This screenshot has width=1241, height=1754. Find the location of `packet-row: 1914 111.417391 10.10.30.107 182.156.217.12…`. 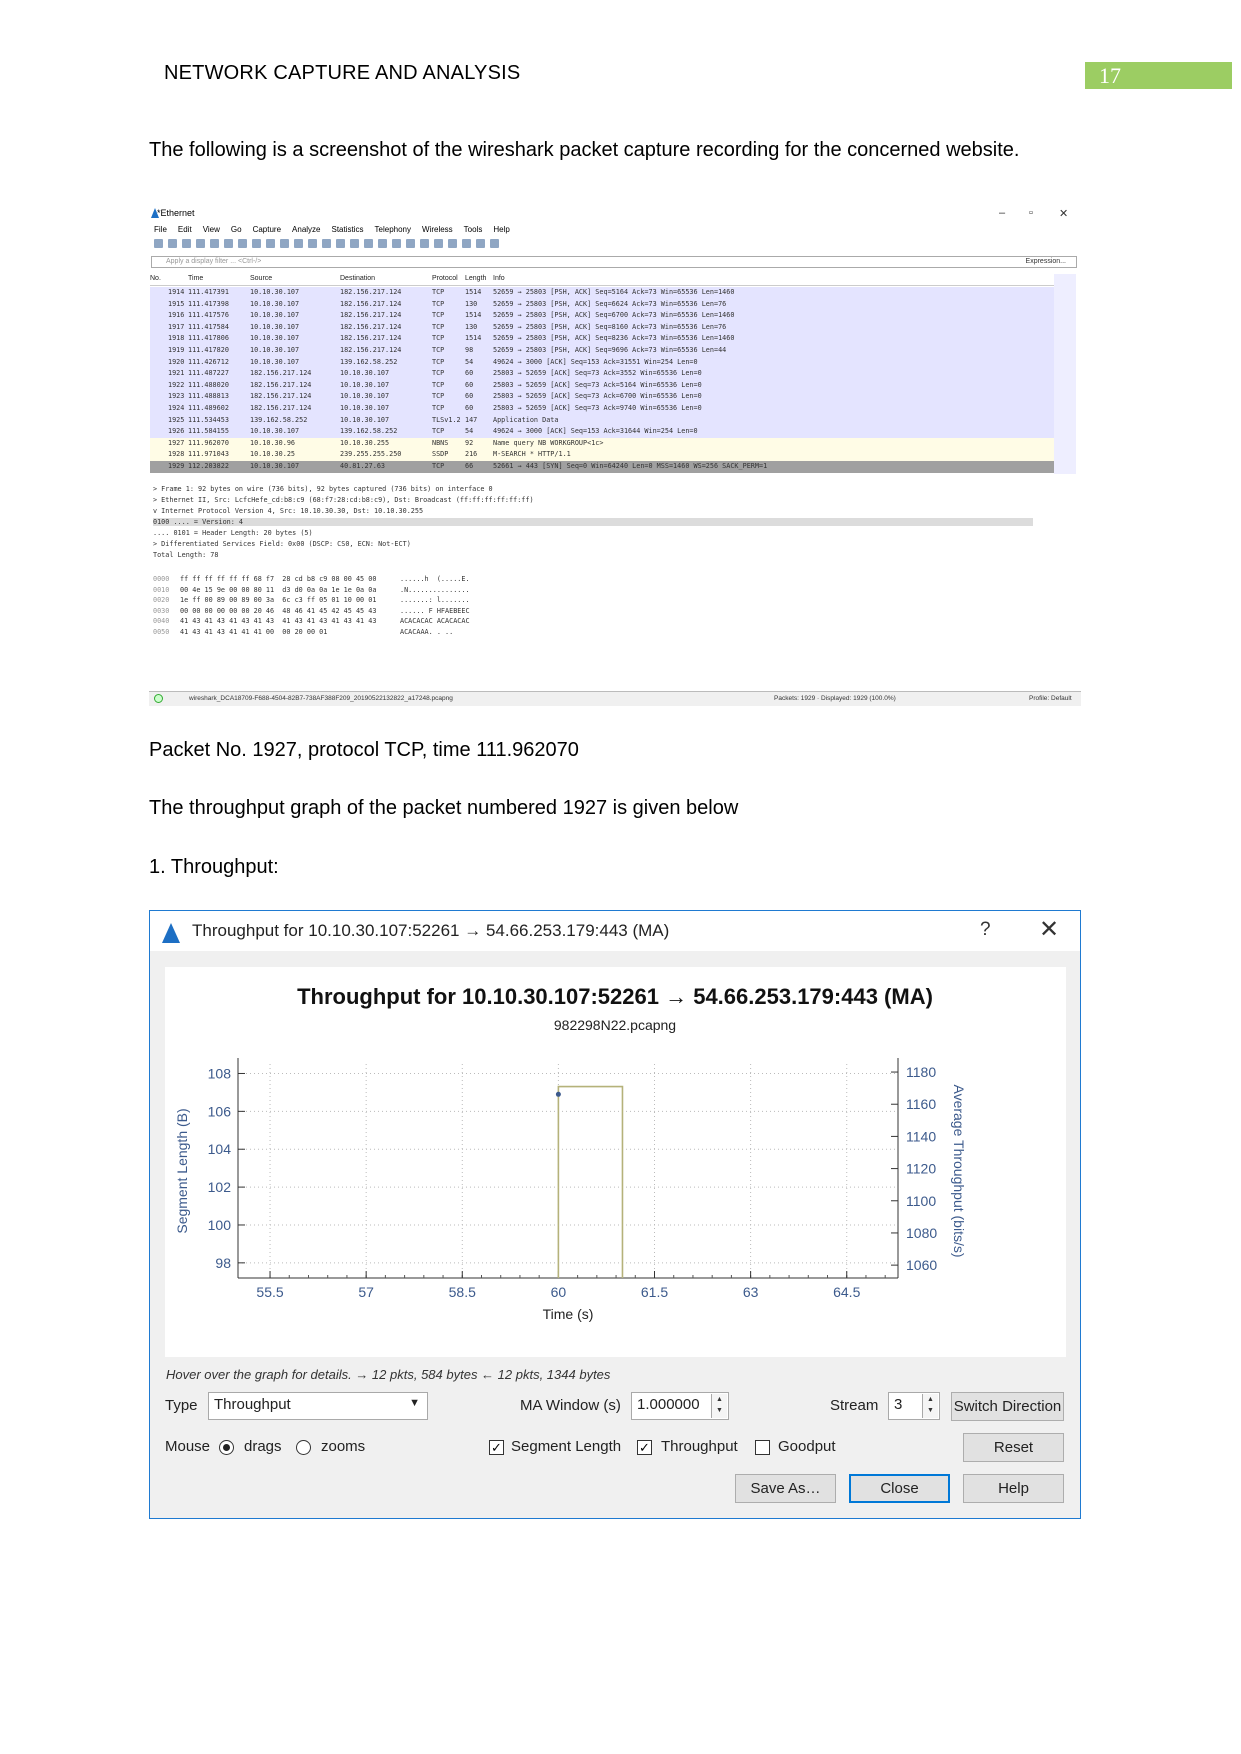

packet-row: 1914 111.417391 10.10.30.107 182.156.217.12… is located at coordinates (602, 293).